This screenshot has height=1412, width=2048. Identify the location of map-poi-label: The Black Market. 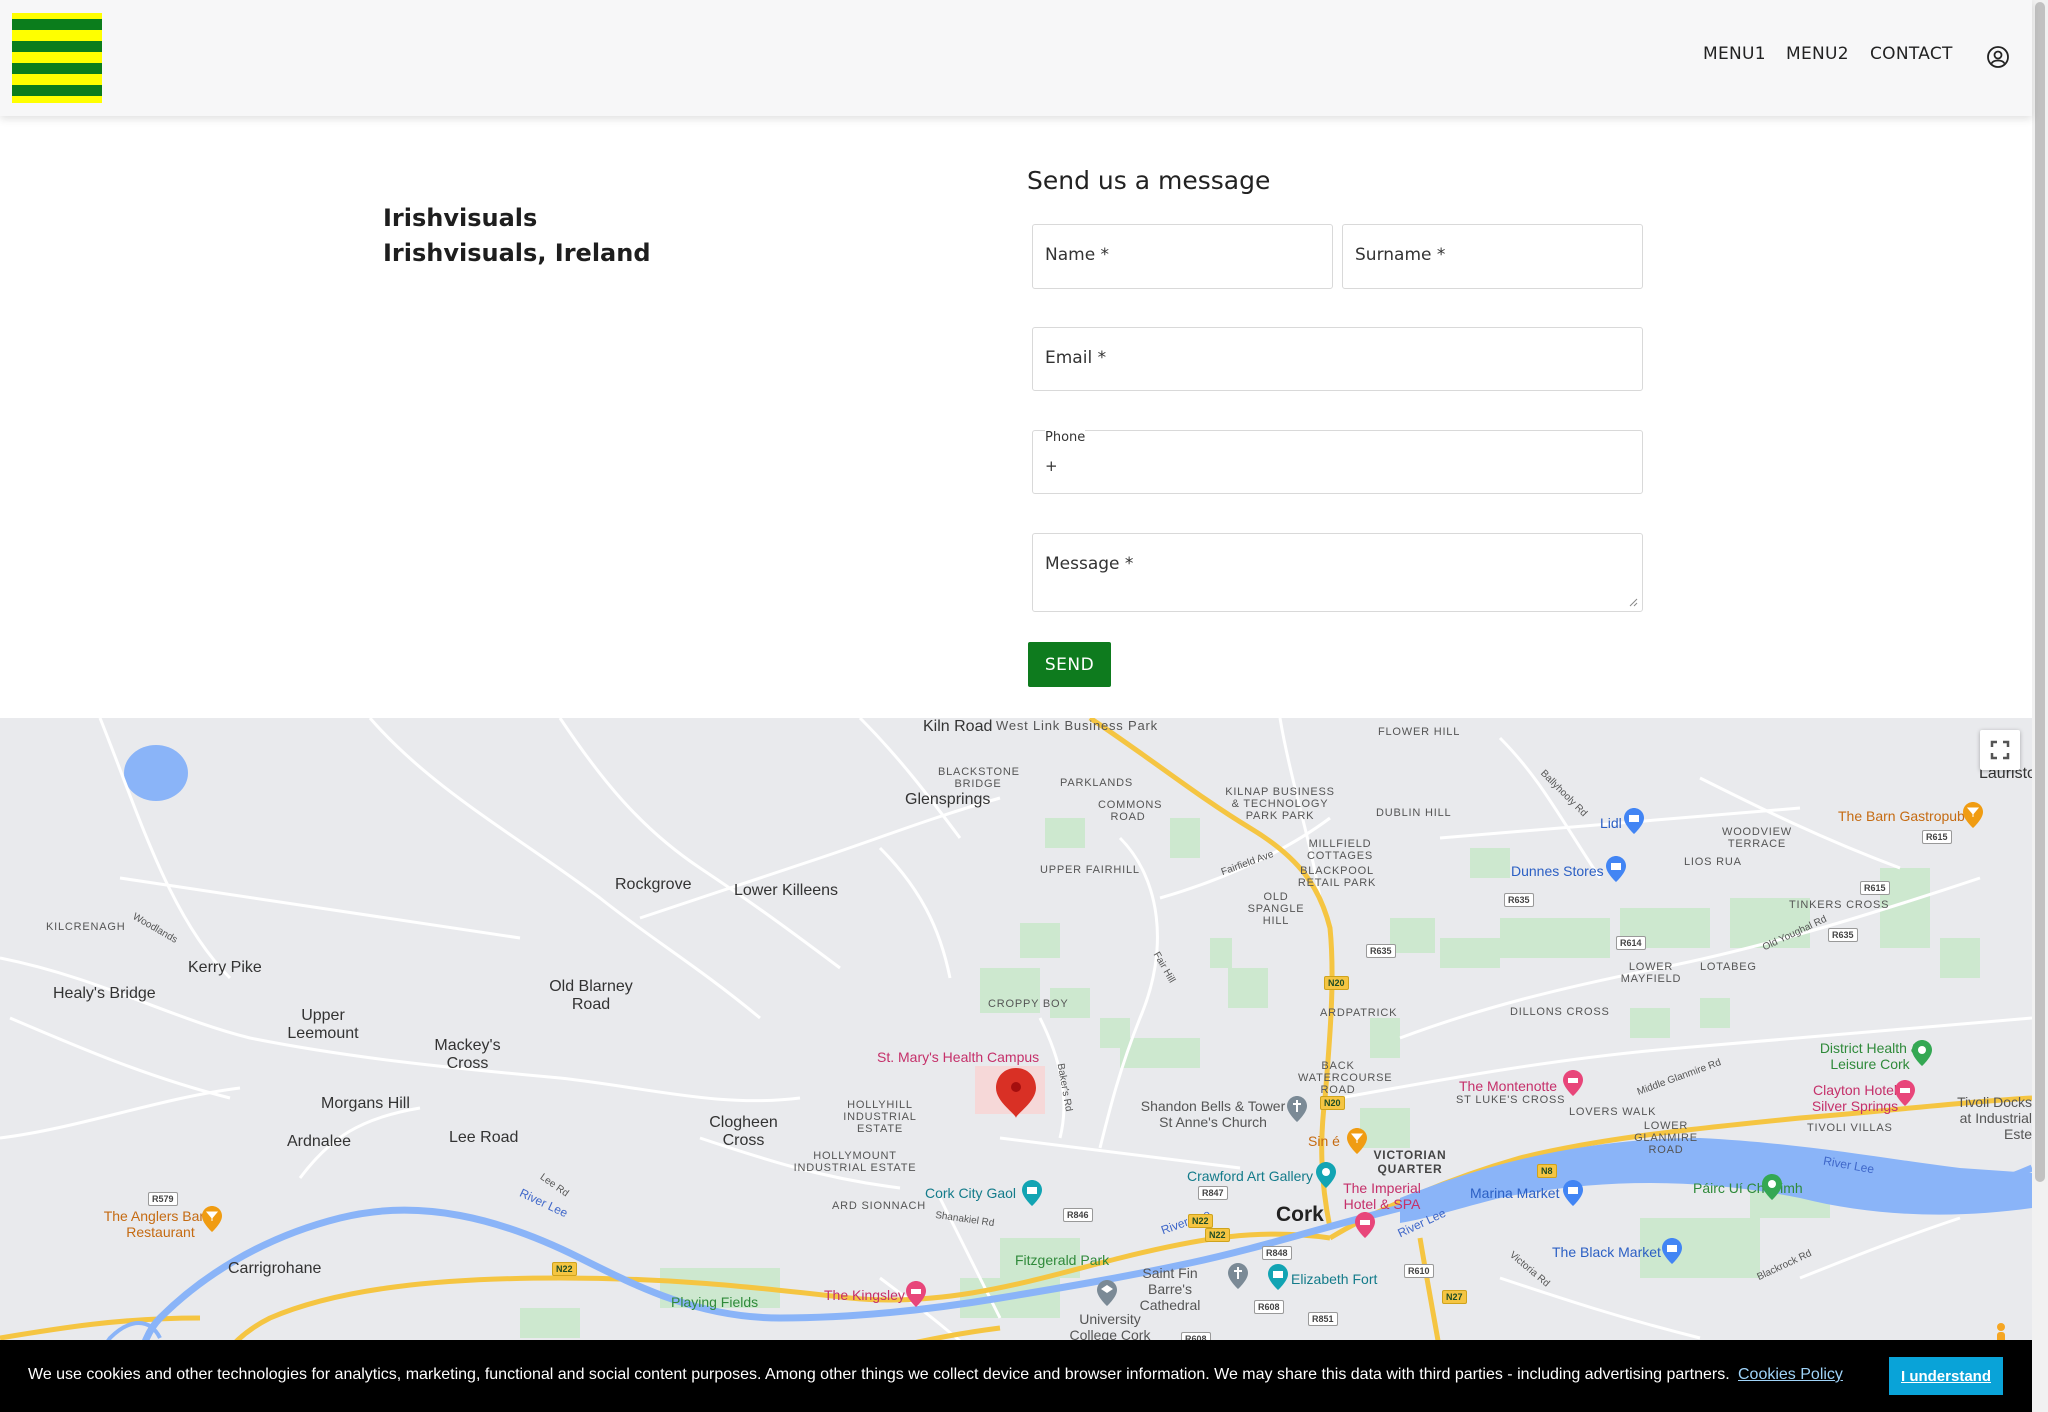
(1606, 1252).